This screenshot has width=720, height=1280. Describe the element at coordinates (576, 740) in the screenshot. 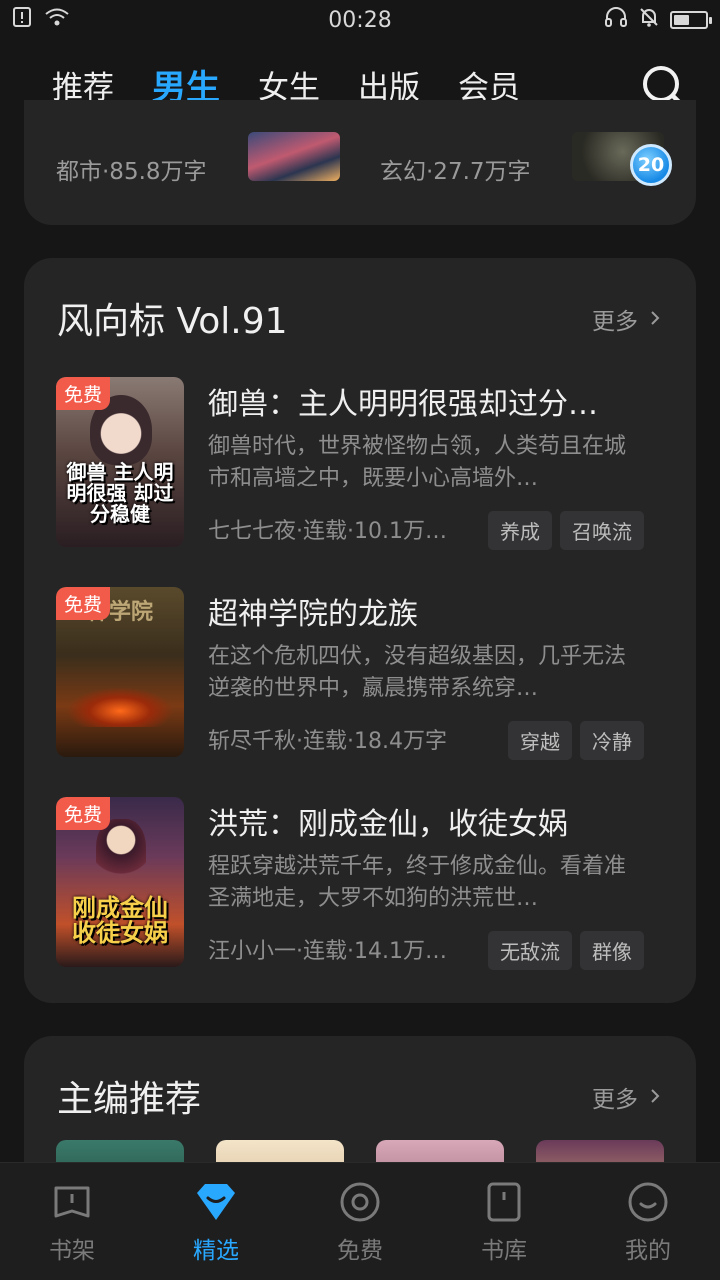

I see `tag-list: 穿越 冷静` at that location.